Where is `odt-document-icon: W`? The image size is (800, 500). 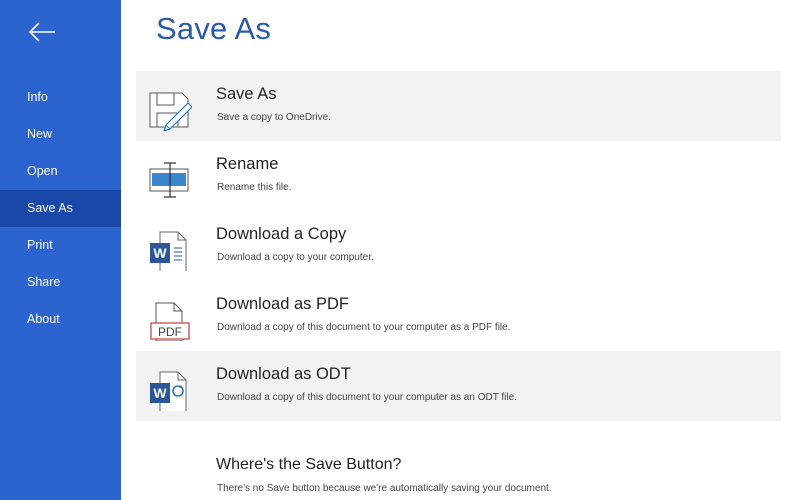 odt-document-icon: W is located at coordinates (170, 389).